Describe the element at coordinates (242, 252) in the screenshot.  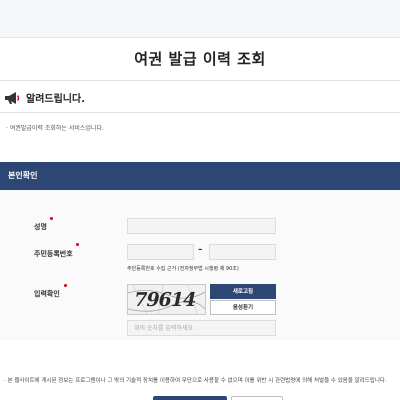
I see `rrn-back-input` at that location.